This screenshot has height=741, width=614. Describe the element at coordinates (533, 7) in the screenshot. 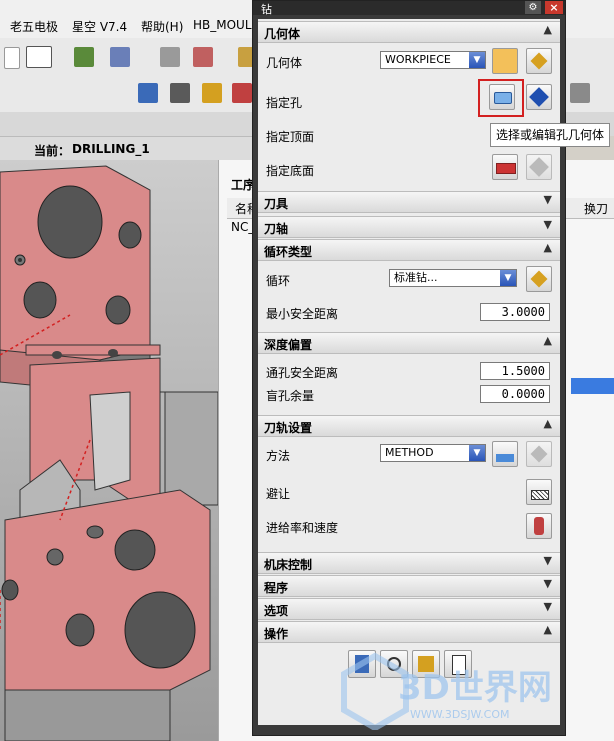

I see `gear-icon: ⚙` at that location.